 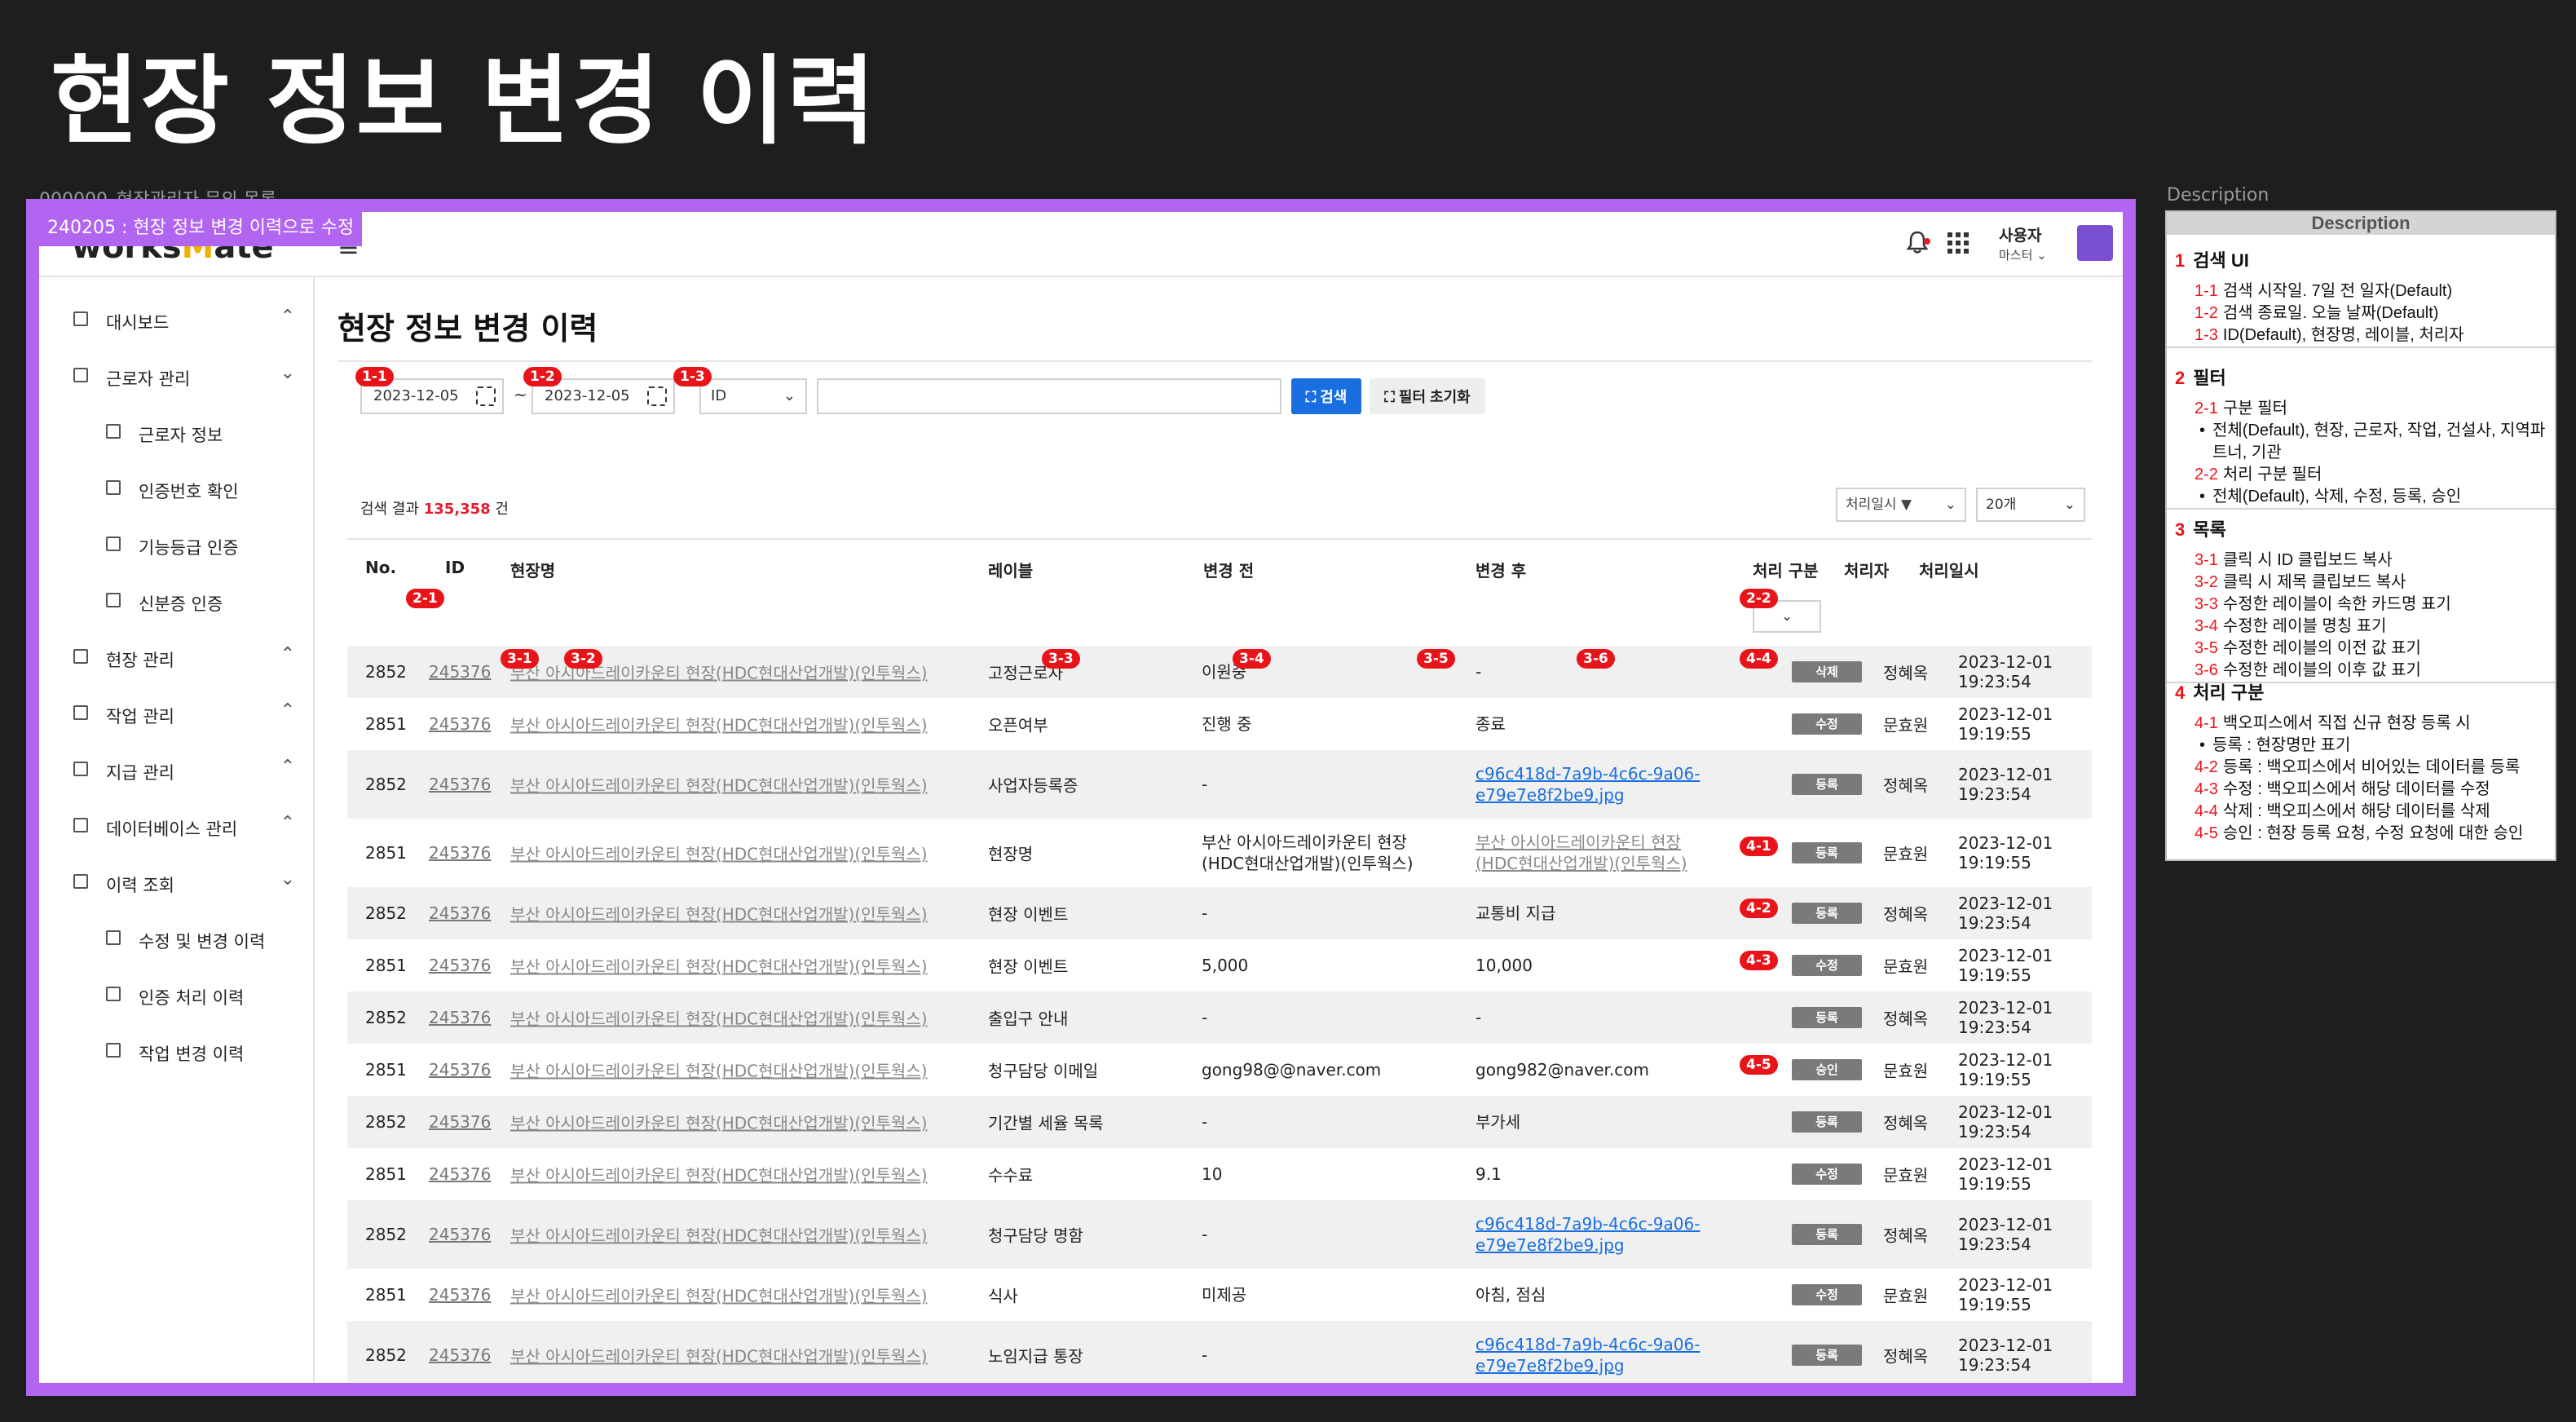 What do you see at coordinates (176, 828) in the screenshot?
I see `sidebar-item: 데이터베이스 관리 ⌃` at bounding box center [176, 828].